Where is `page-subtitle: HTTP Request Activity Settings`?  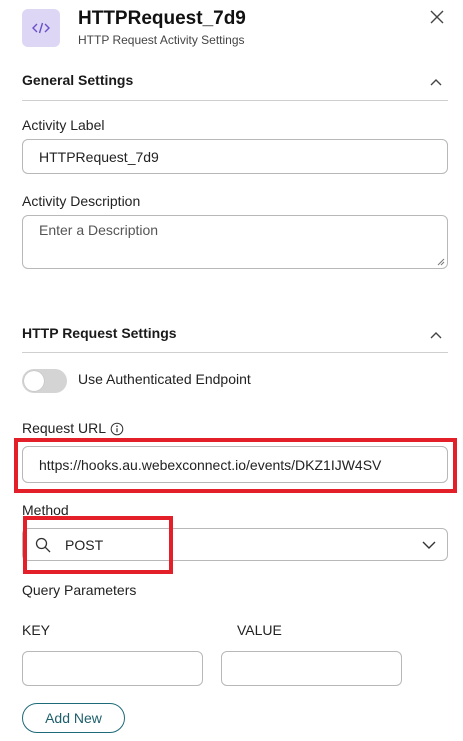
page-subtitle: HTTP Request Activity Settings is located at coordinates (161, 40).